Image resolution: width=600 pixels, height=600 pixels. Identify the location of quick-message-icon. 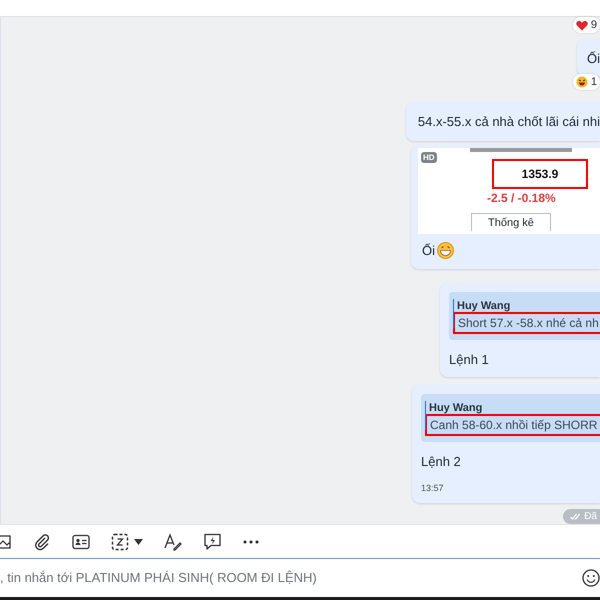
(212, 541).